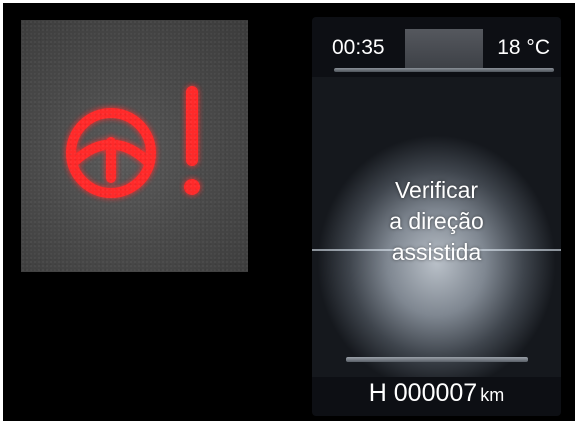  I want to click on odometer: H 000007 km, so click(436, 393).